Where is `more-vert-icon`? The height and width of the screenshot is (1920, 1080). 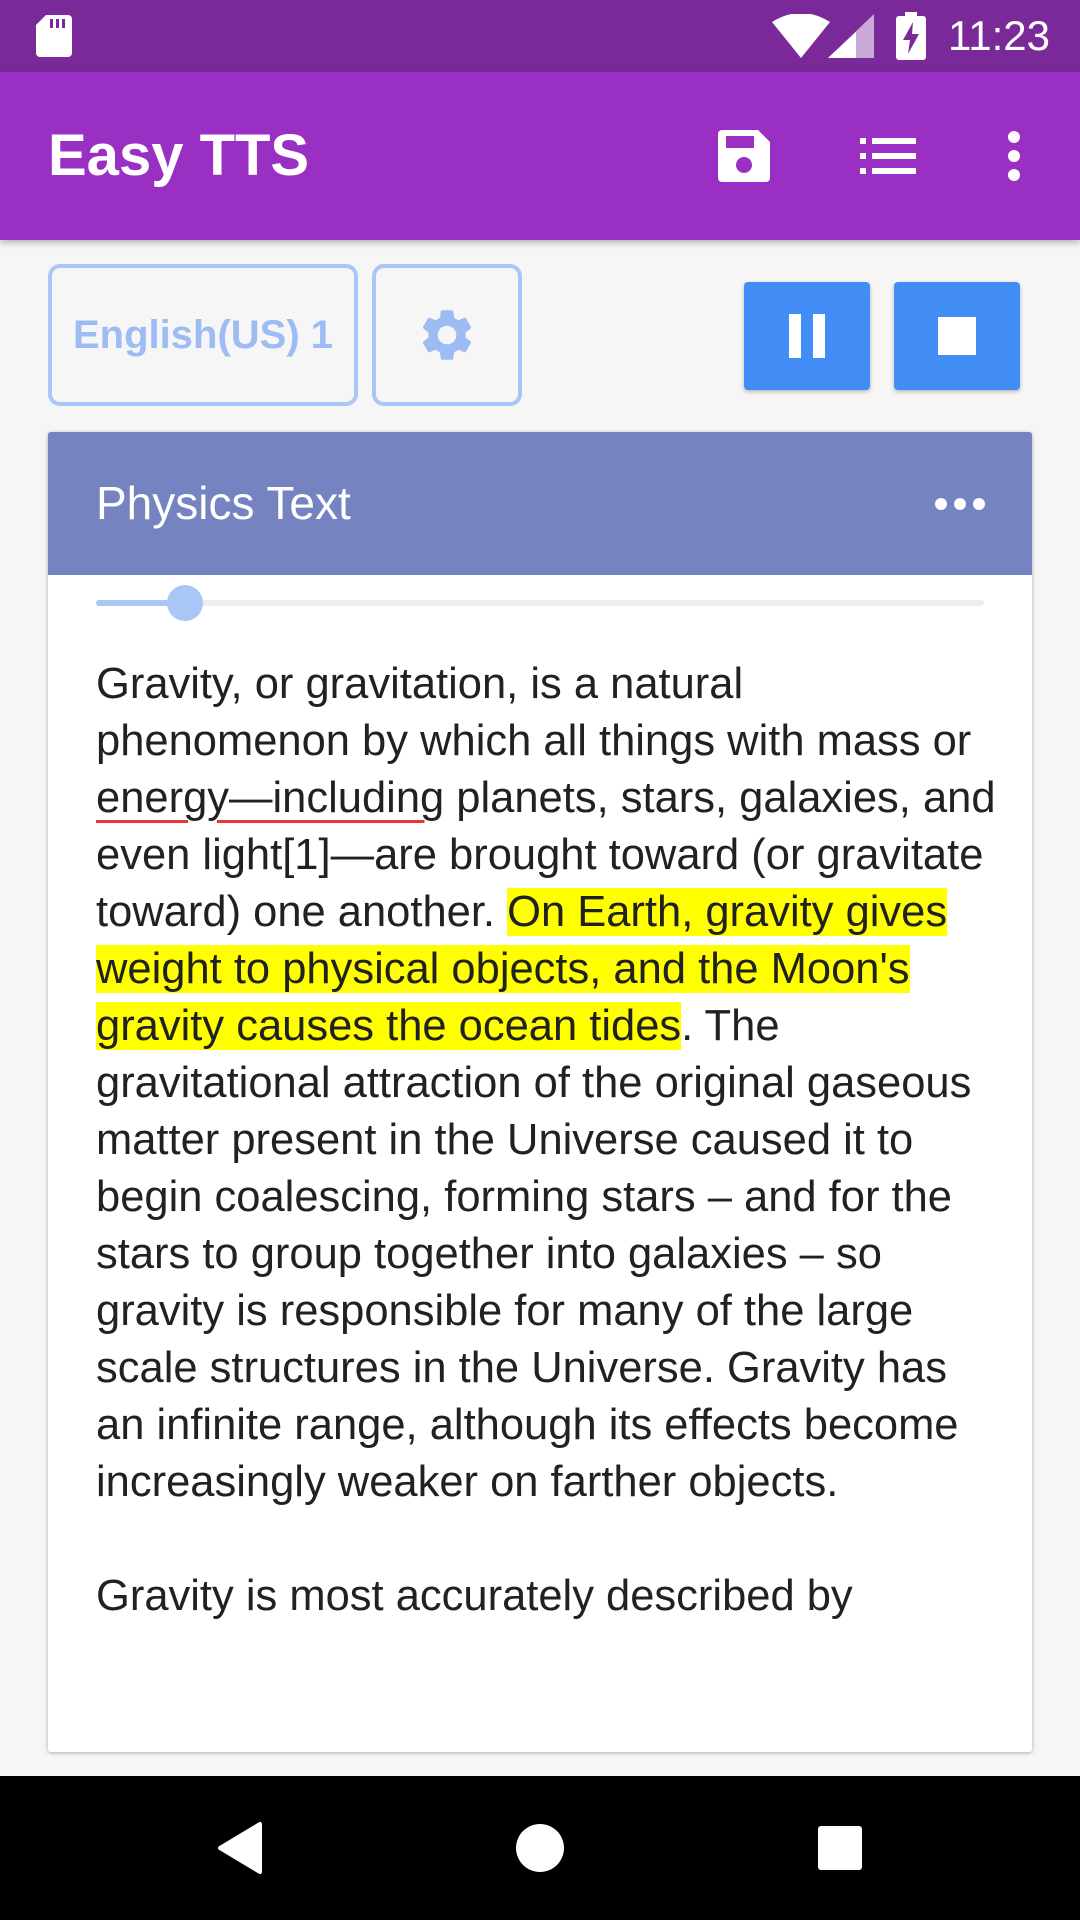 more-vert-icon is located at coordinates (1014, 156).